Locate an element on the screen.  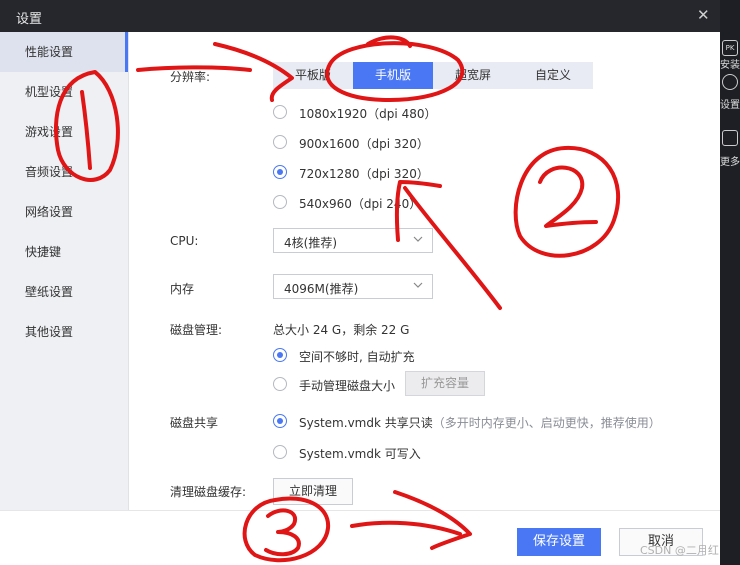
cpu-value: 4核(推荐) is located at coordinates (310, 243).